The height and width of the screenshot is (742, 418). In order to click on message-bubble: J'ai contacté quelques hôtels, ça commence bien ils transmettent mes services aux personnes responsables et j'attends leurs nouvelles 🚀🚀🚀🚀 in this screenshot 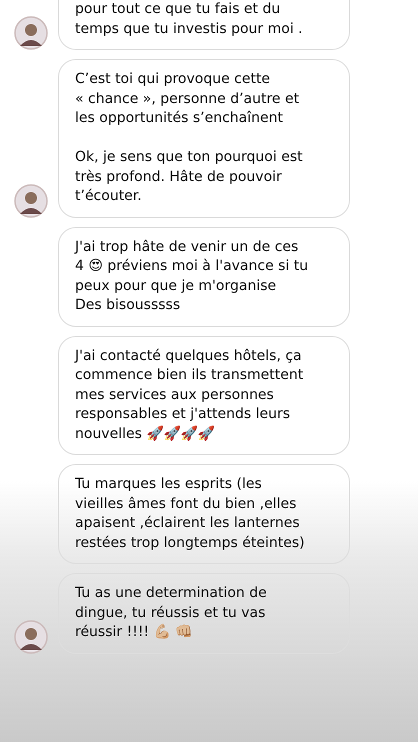, I will do `click(204, 395)`.